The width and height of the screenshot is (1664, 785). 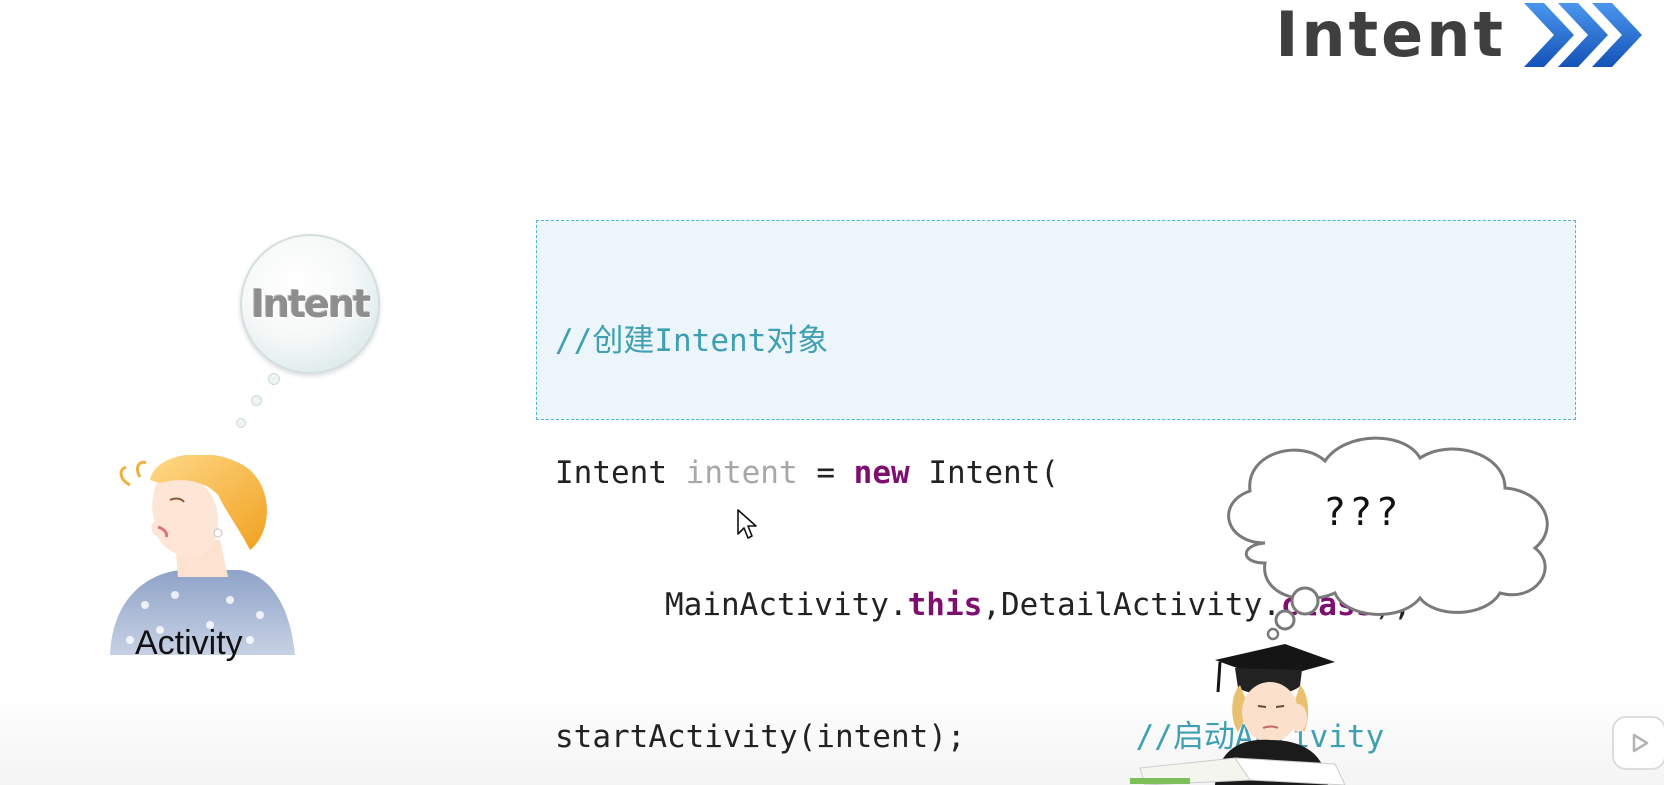 I want to click on slide-header: Intent, so click(x=1459, y=35).